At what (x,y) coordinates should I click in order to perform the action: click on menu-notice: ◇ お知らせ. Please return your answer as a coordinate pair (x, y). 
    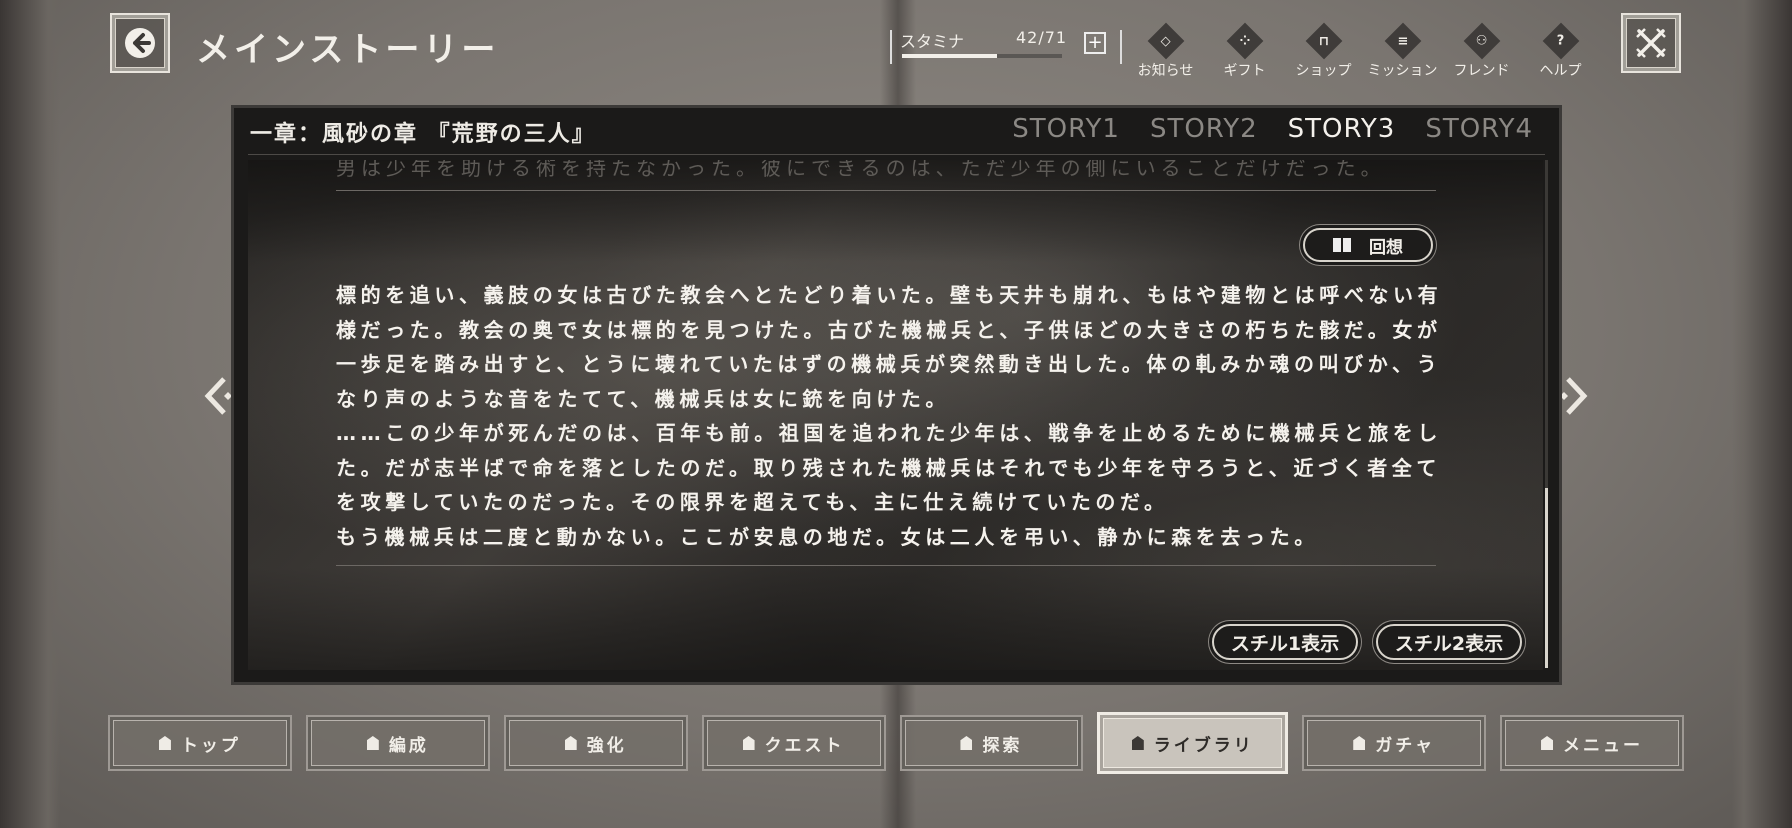
    Looking at the image, I should click on (1165, 52).